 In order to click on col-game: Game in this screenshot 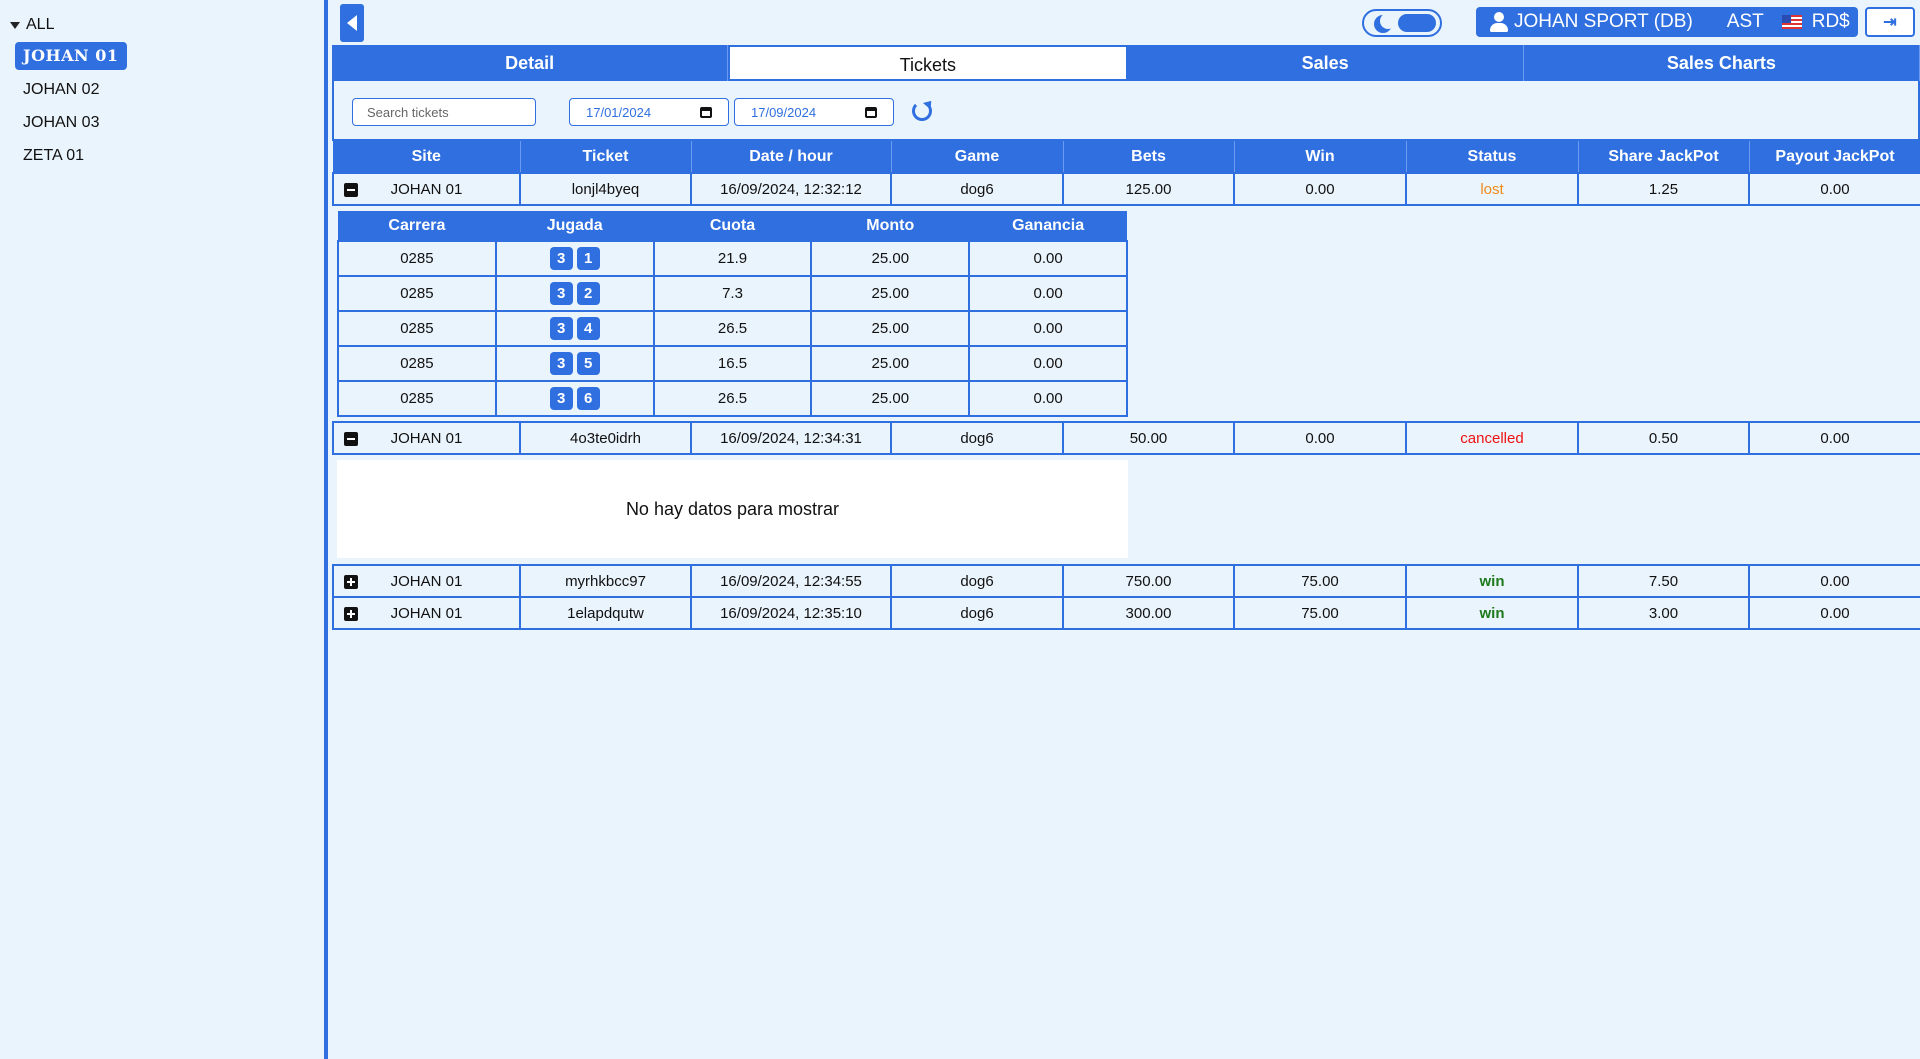, I will do `click(977, 157)`.